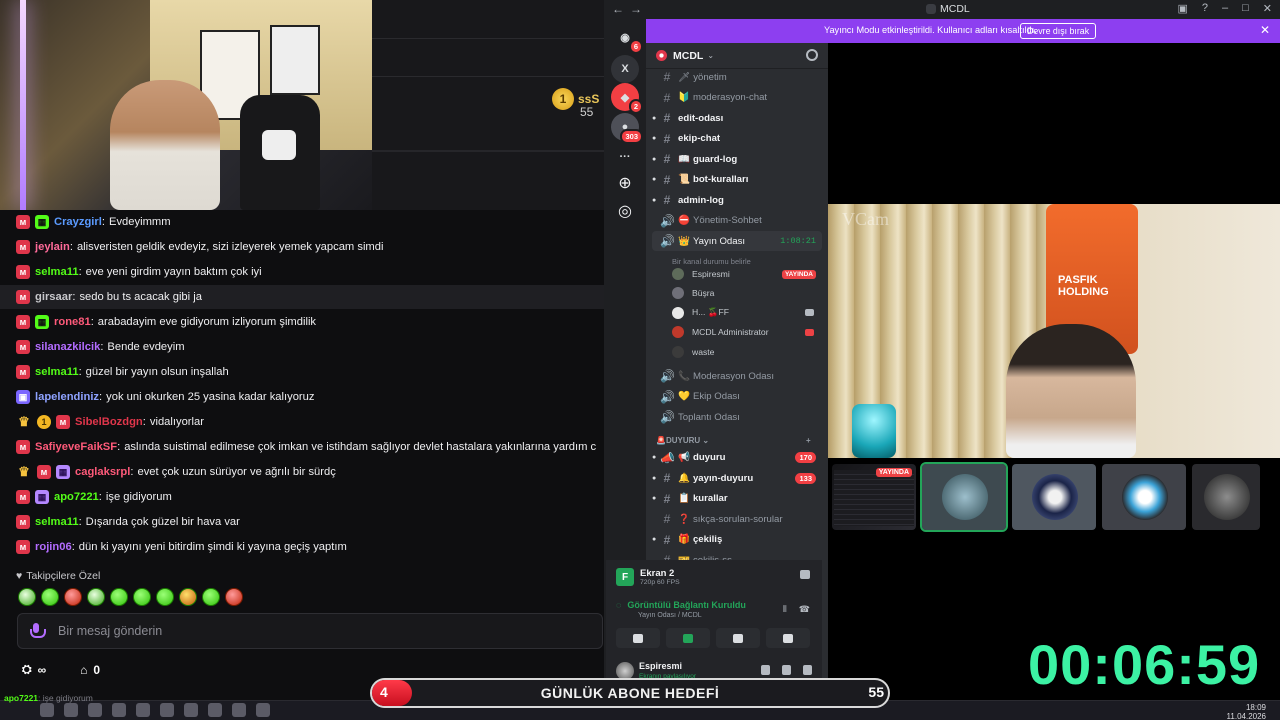 This screenshot has width=1280, height=720. Describe the element at coordinates (681, 605) in the screenshot. I see `connection-status: ◌ Görüntülü Bağlantı Kuruldu` at that location.